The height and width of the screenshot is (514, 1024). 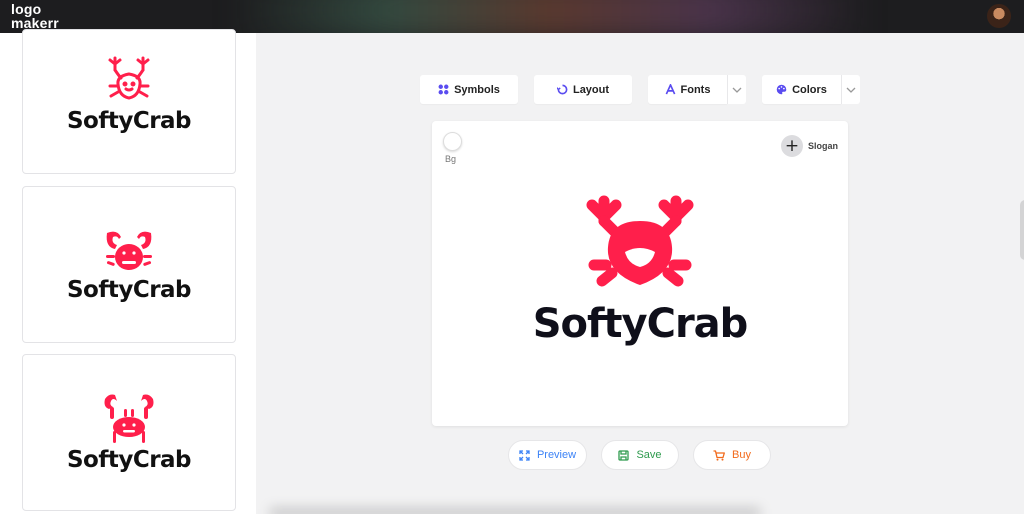 I want to click on add-slogan-button: +, so click(x=792, y=146).